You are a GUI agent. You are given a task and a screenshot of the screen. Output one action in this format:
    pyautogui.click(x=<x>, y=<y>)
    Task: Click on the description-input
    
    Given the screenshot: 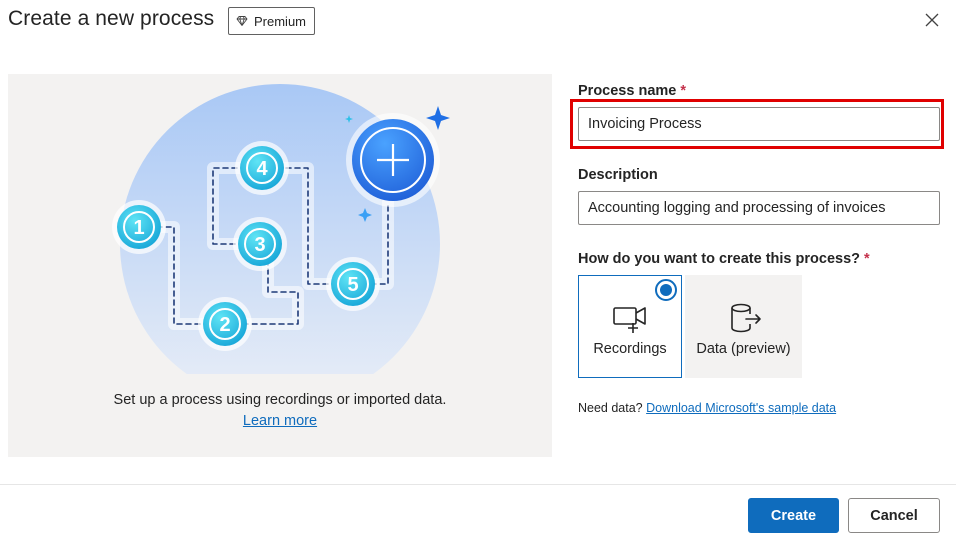 What is the action you would take?
    pyautogui.click(x=759, y=208)
    